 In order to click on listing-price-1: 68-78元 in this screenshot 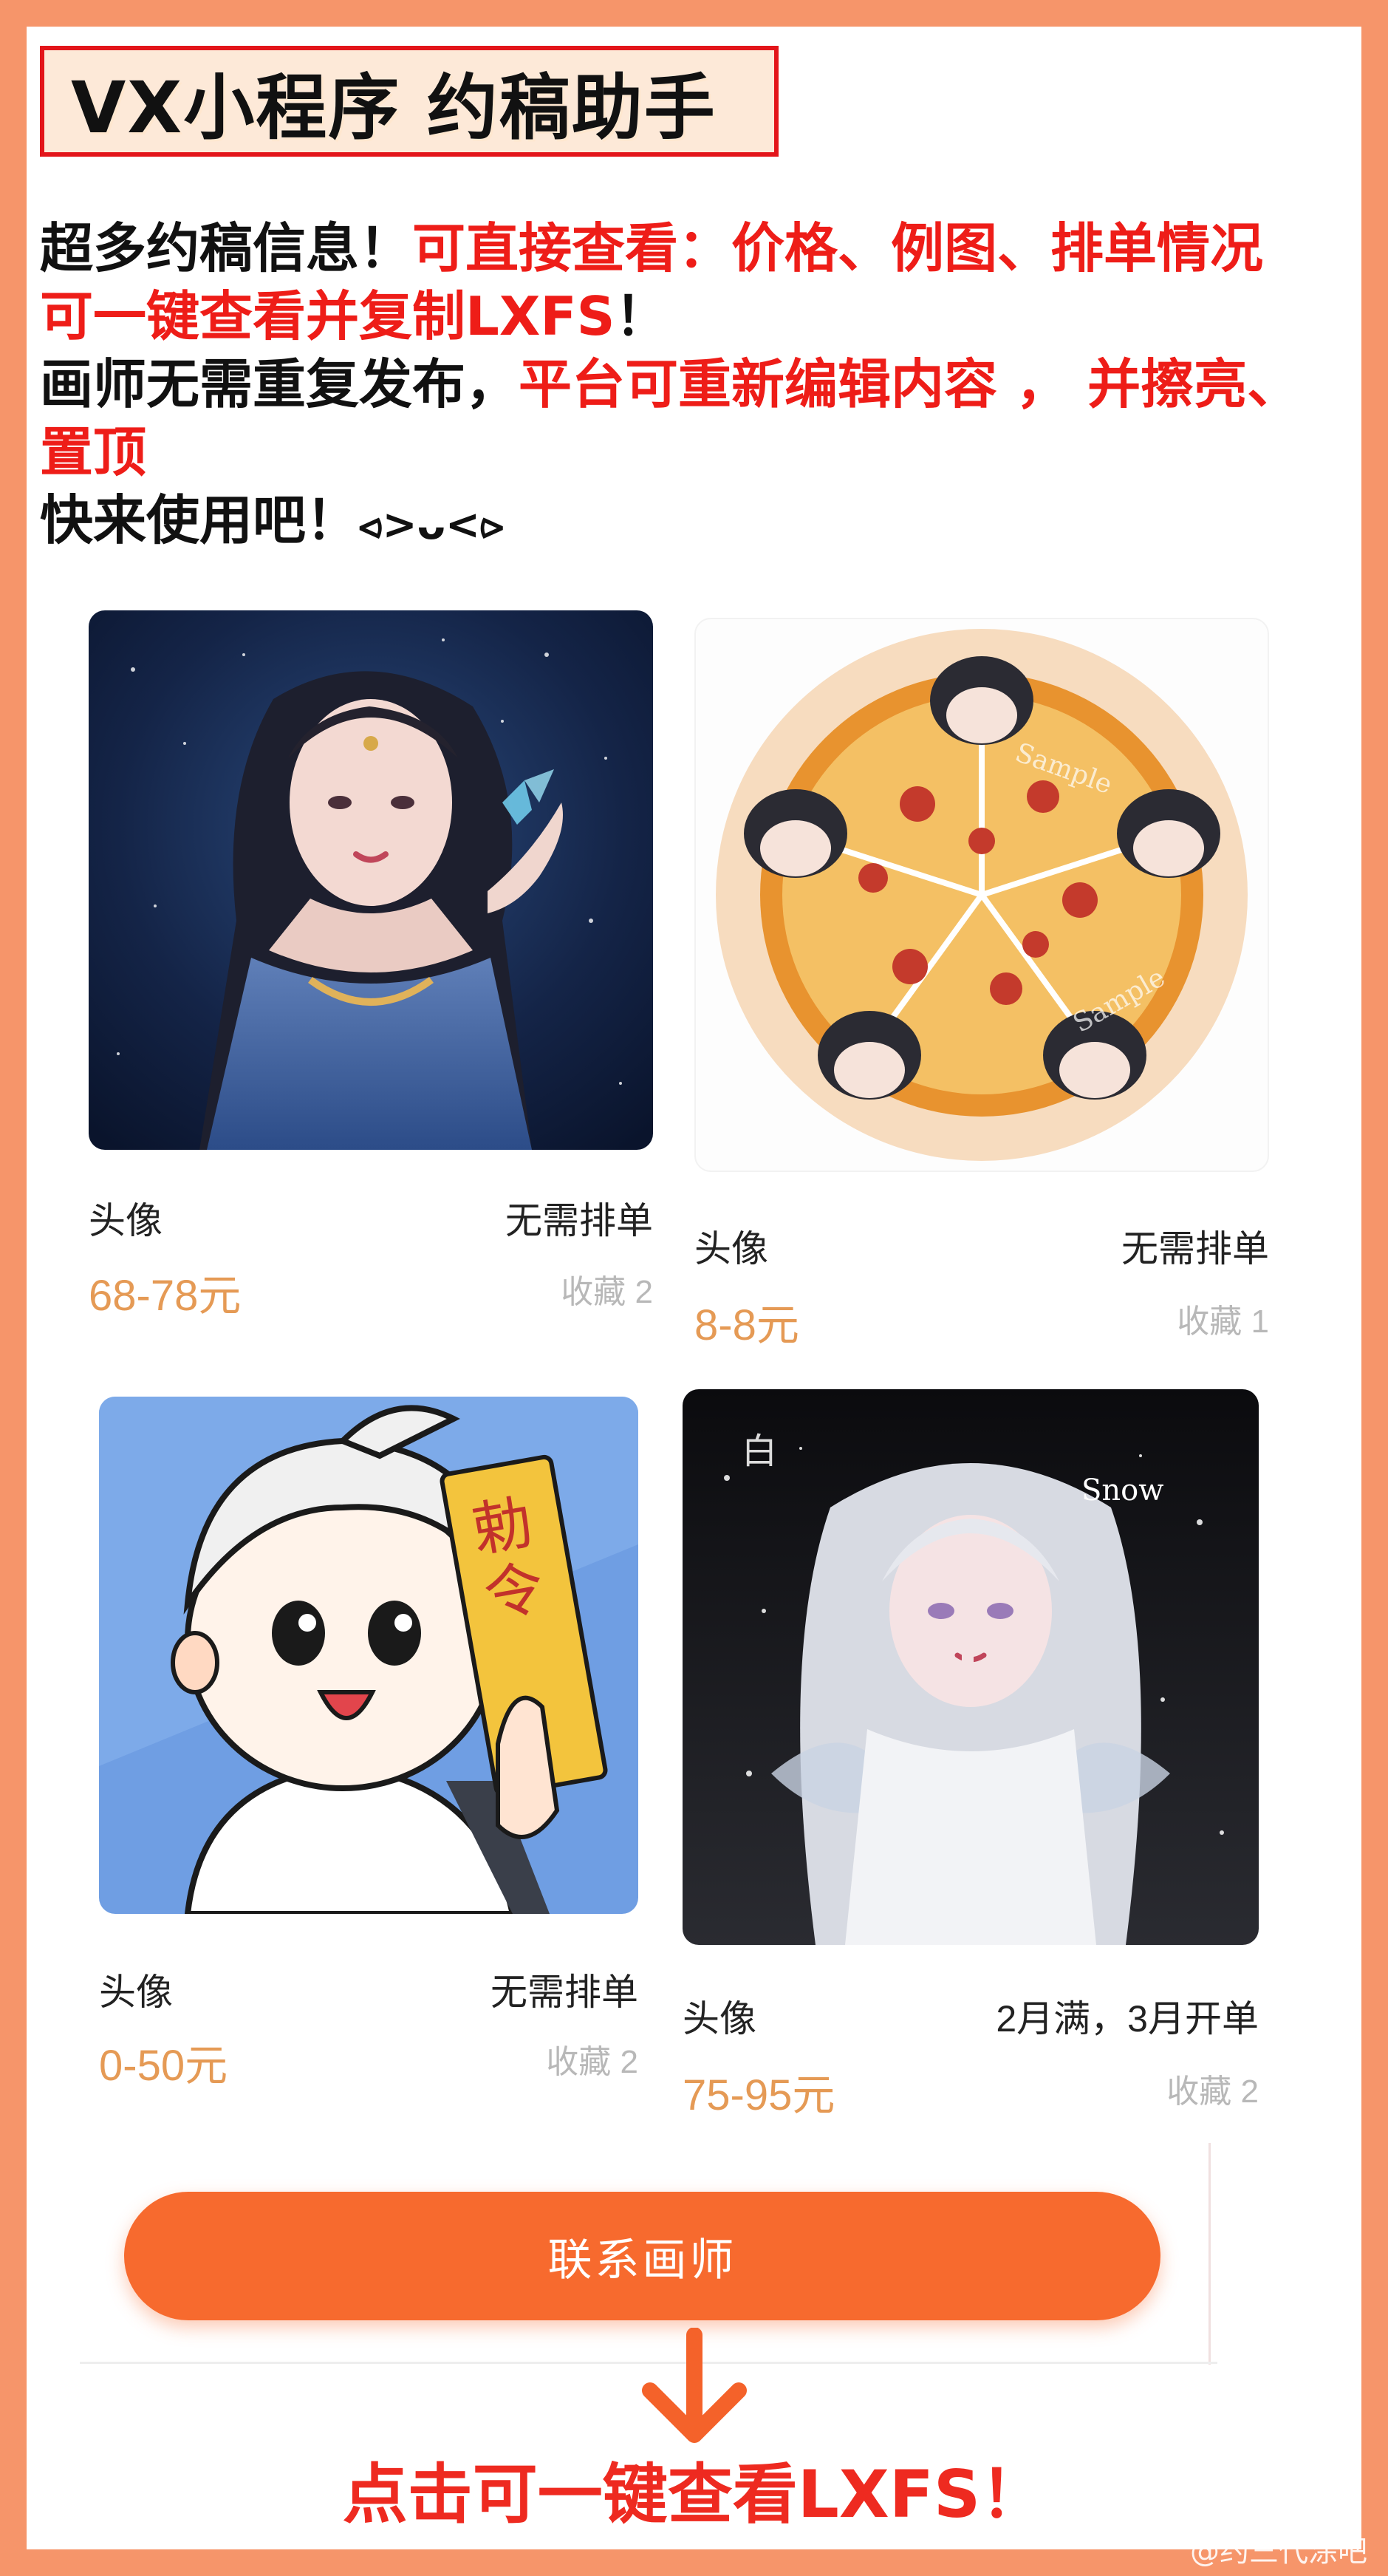, I will do `click(166, 1296)`.